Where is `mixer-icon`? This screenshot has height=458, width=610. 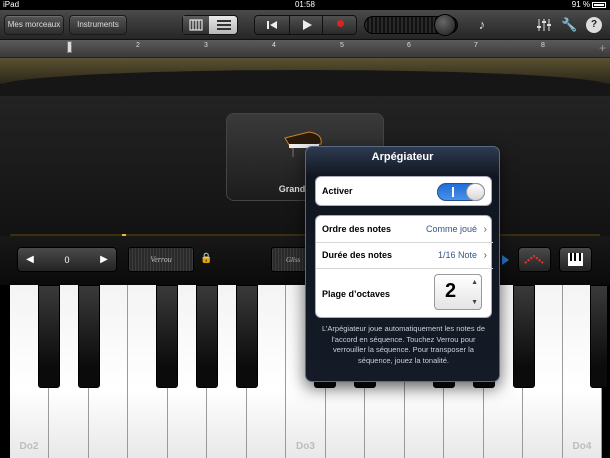
mixer-icon is located at coordinates (544, 25).